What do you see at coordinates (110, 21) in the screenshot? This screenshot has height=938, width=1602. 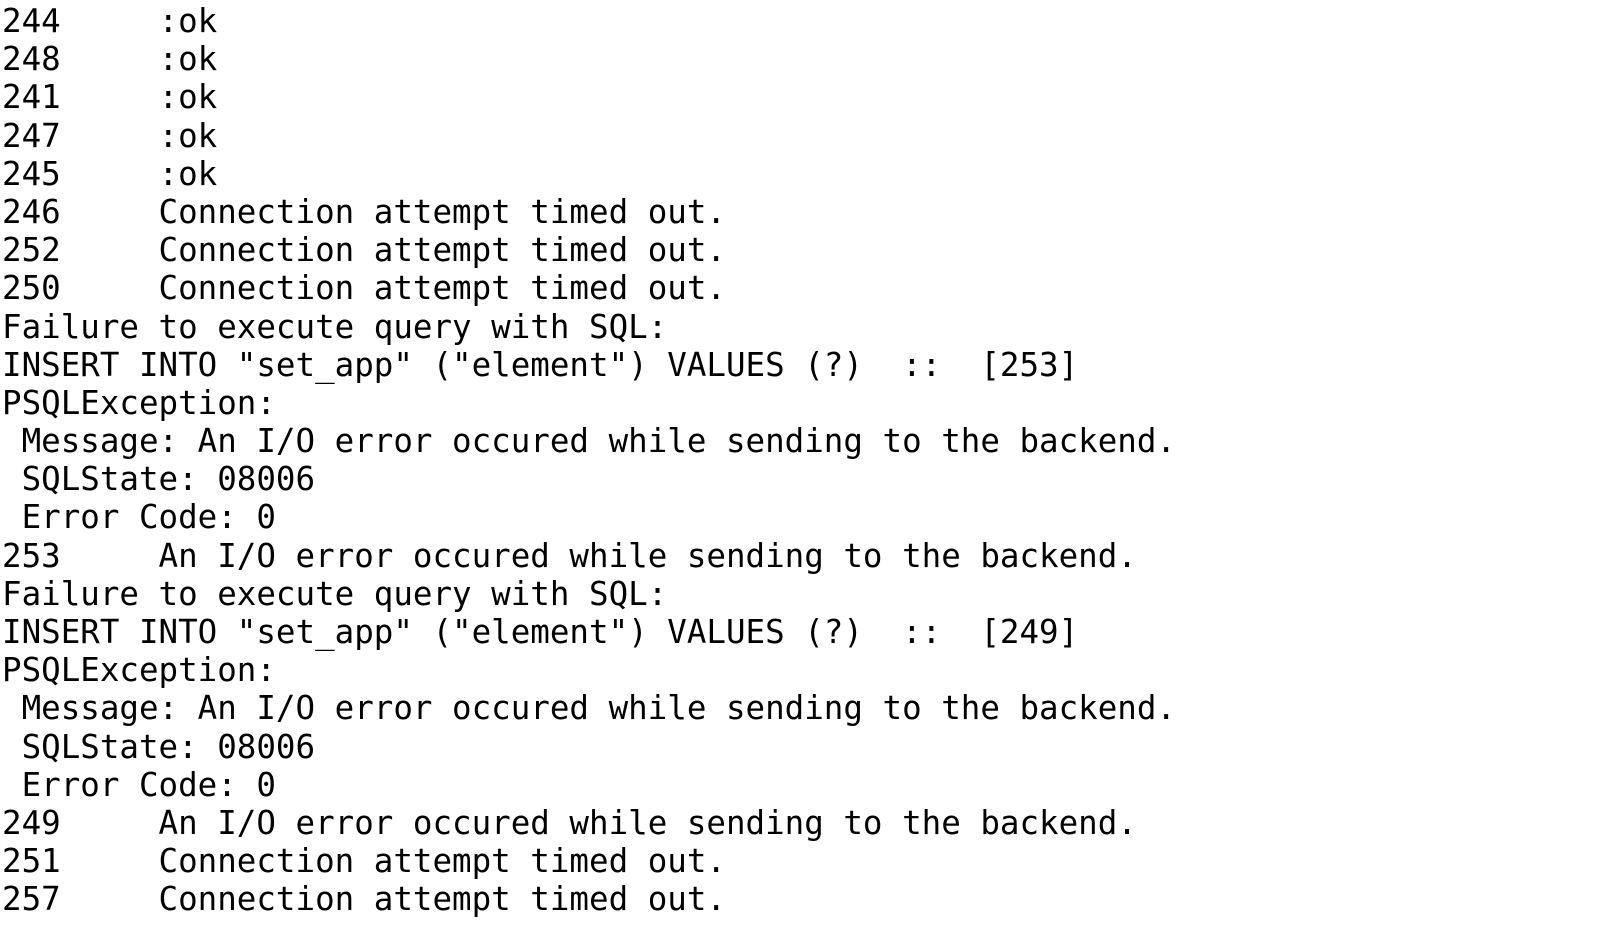 I see `terminal-line: 244 :ok` at bounding box center [110, 21].